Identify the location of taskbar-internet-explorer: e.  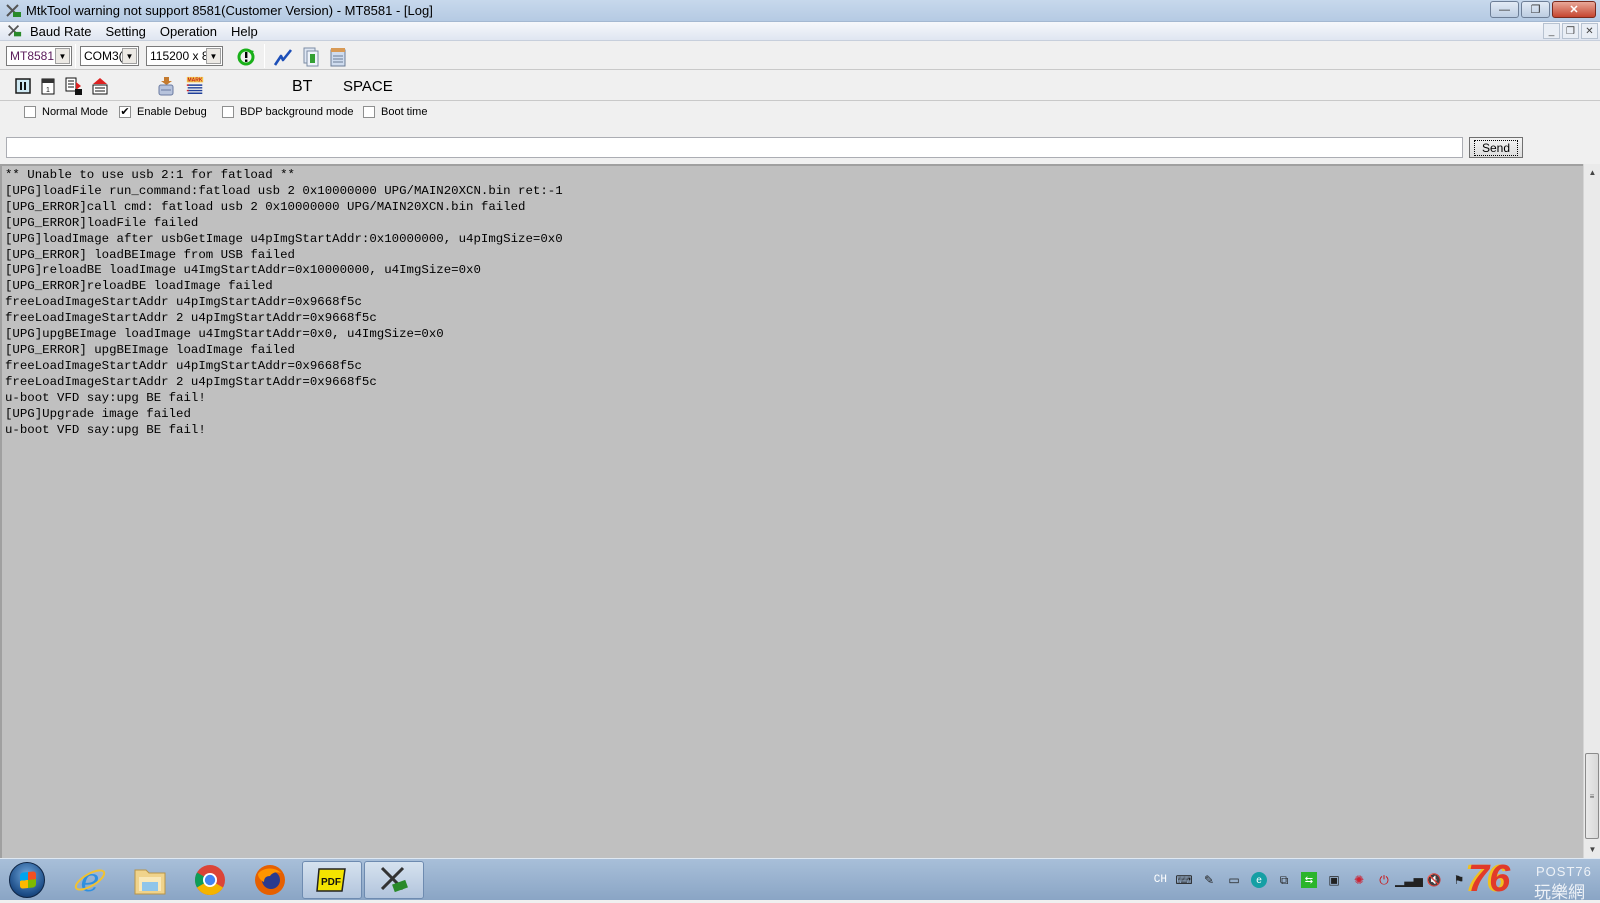
(90, 880).